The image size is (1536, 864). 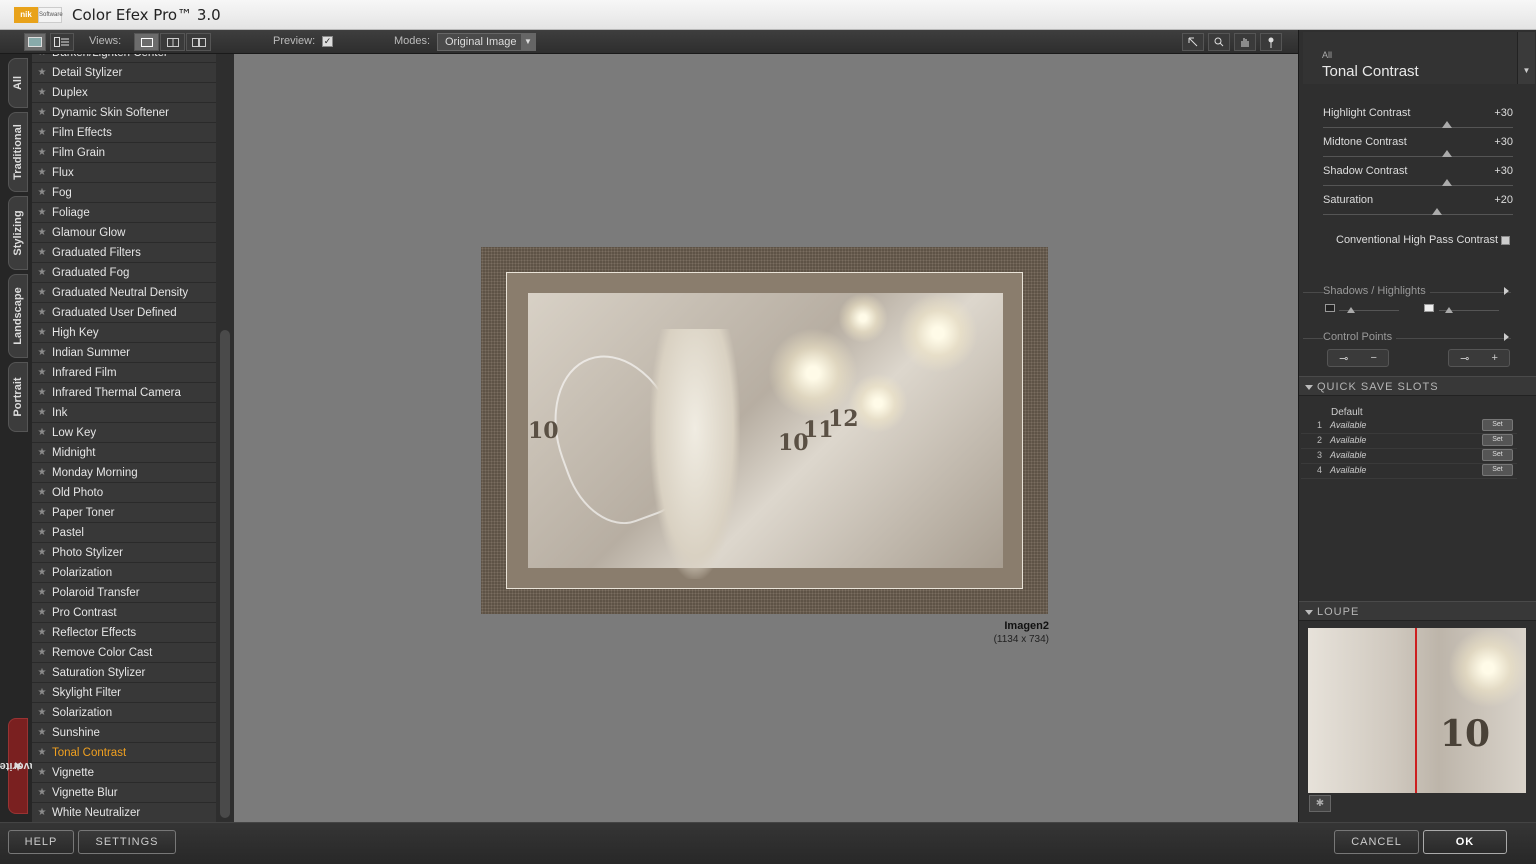 I want to click on tab-traditional: Traditional, so click(x=18, y=152).